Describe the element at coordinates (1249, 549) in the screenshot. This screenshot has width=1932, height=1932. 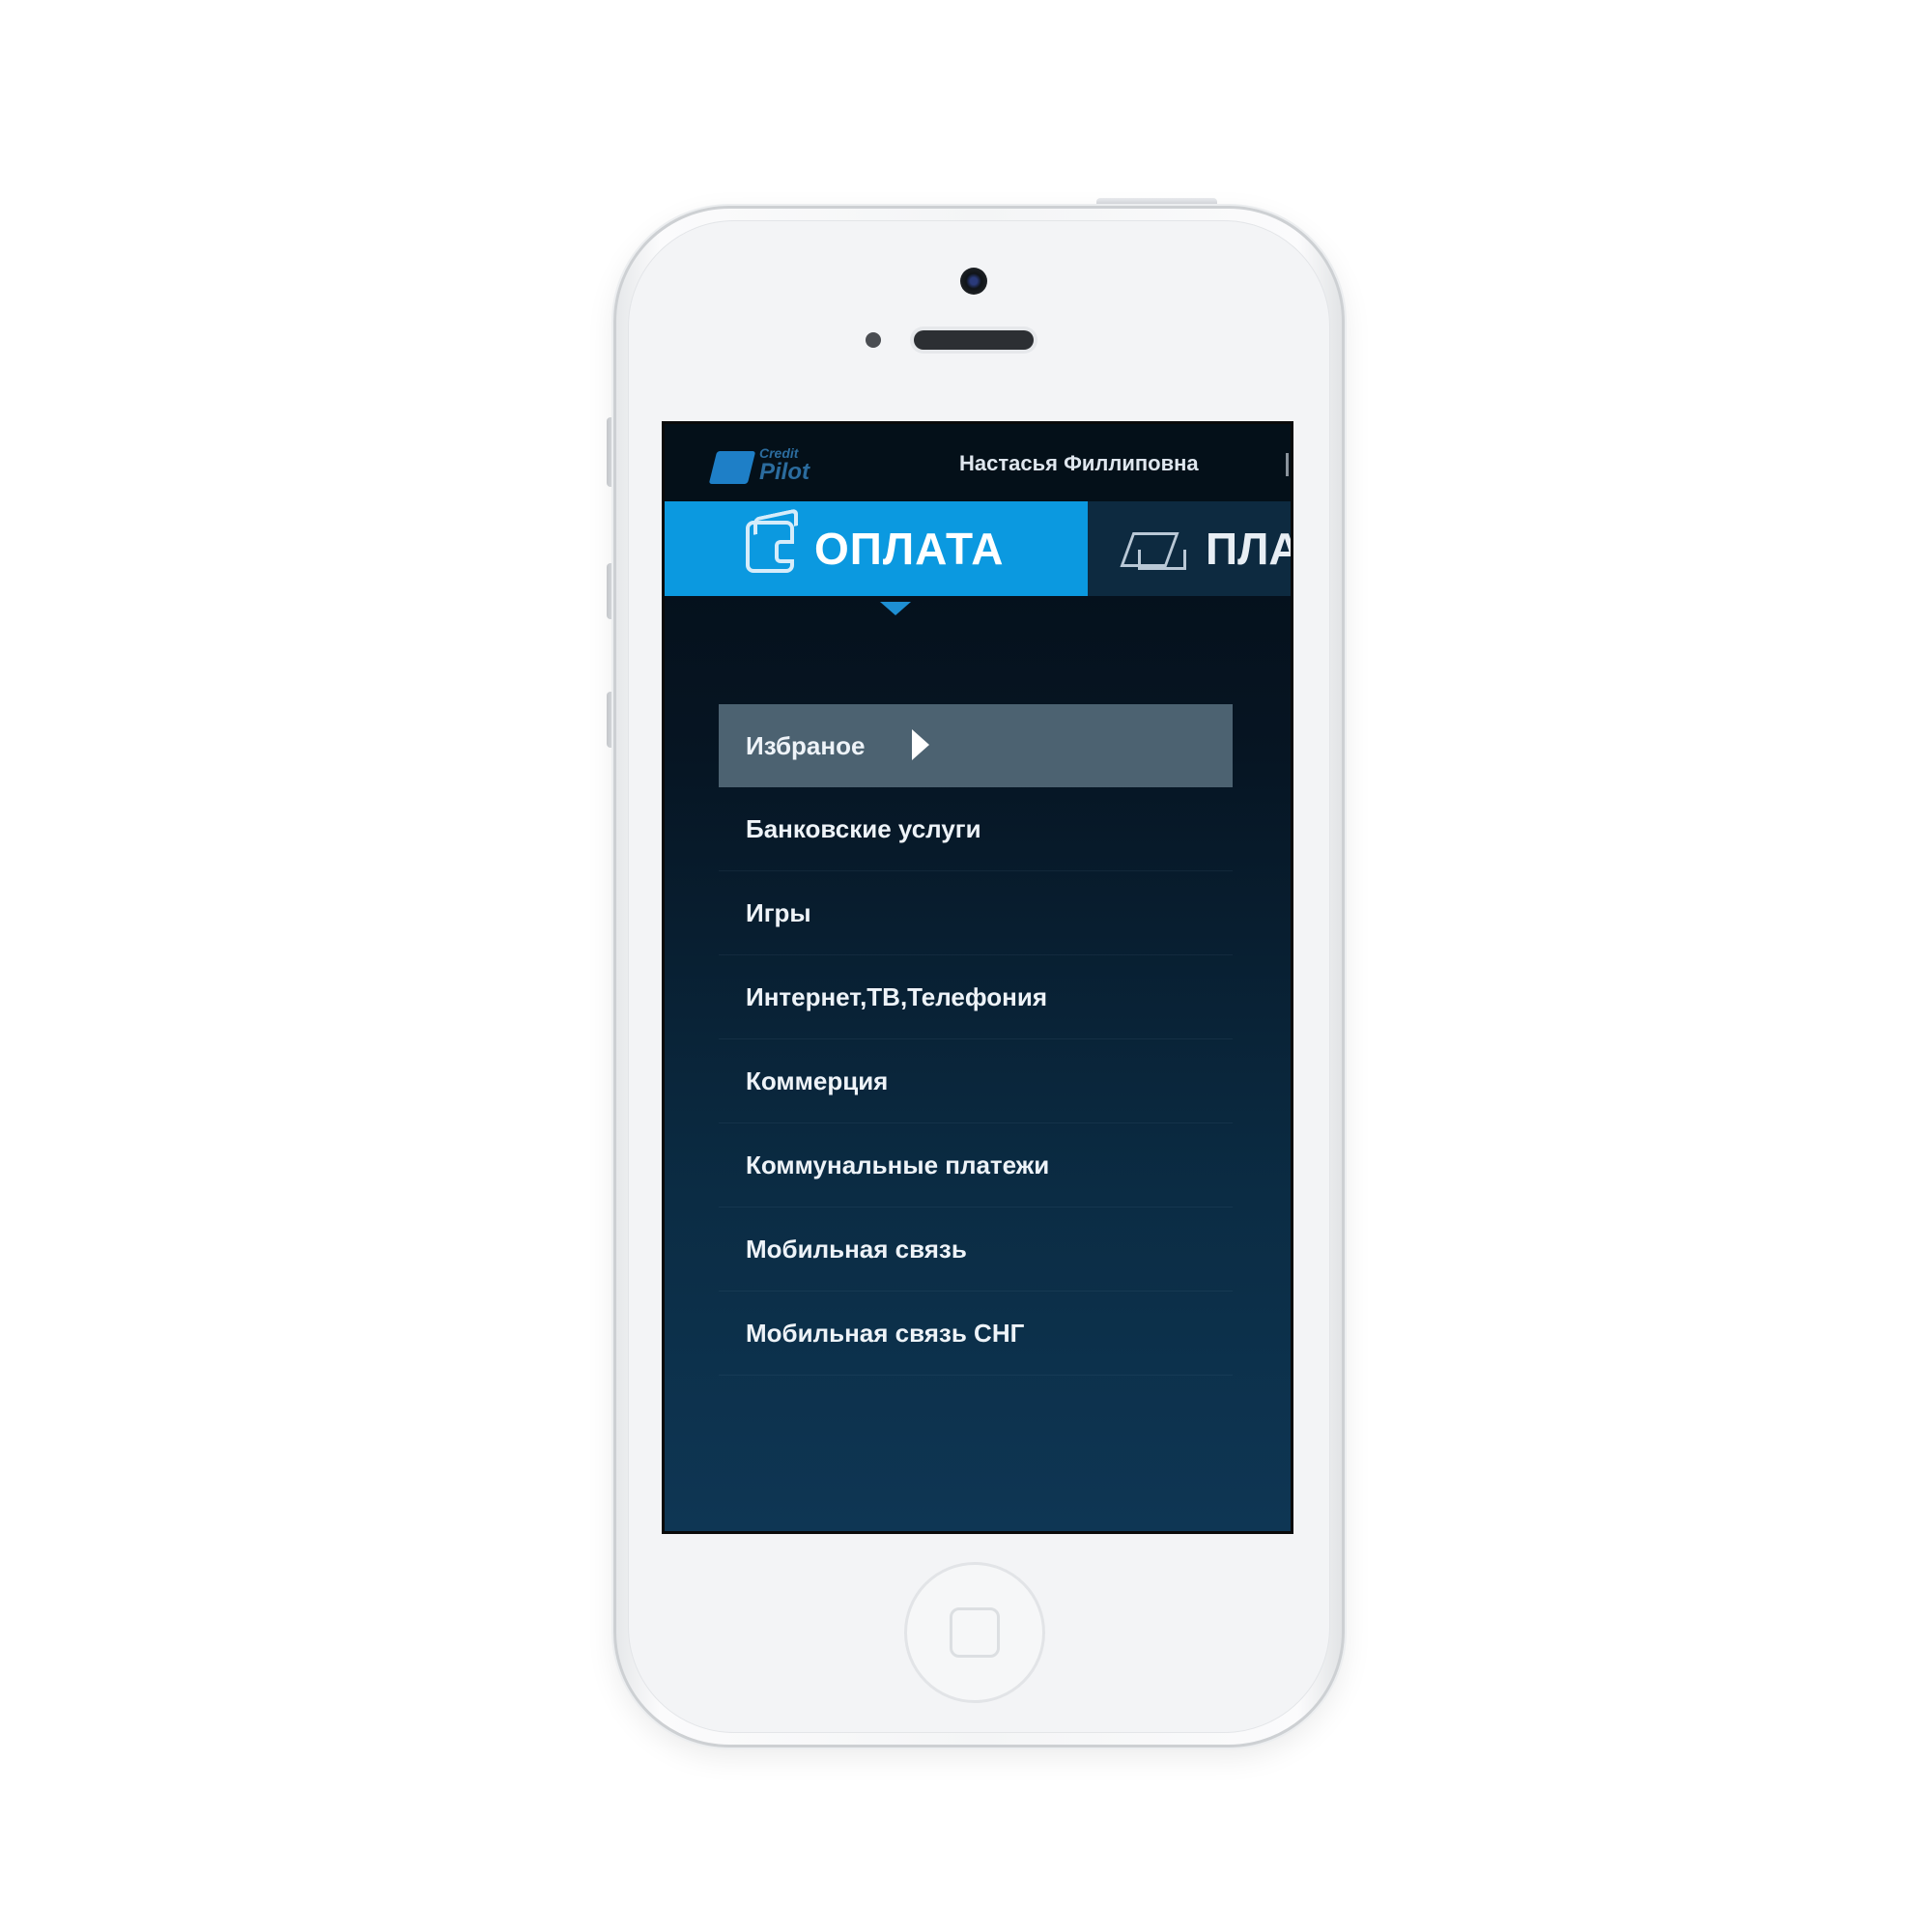
I see `tab-payments-list-label: ПЛА` at that location.